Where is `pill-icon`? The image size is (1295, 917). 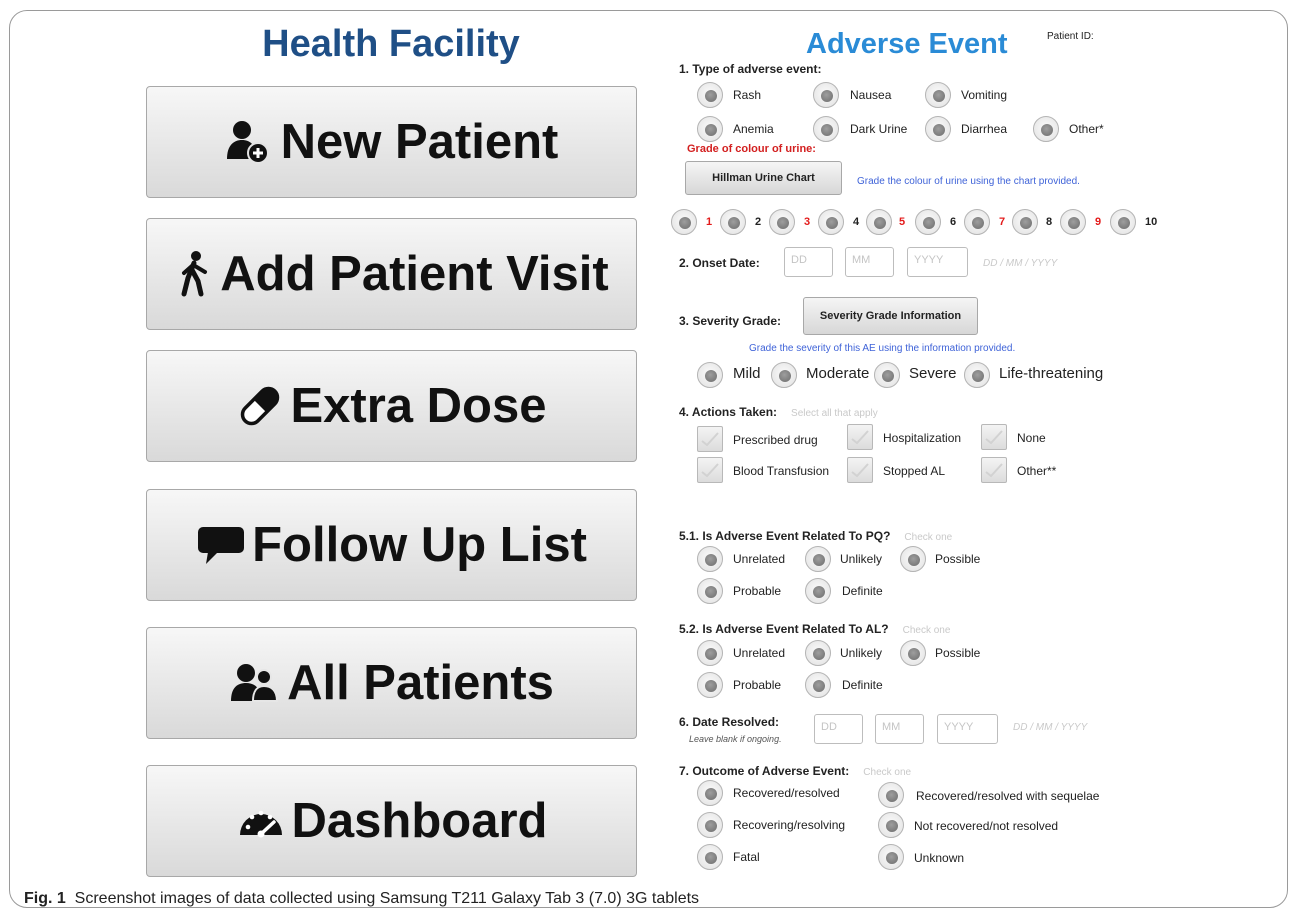 pill-icon is located at coordinates (260, 406).